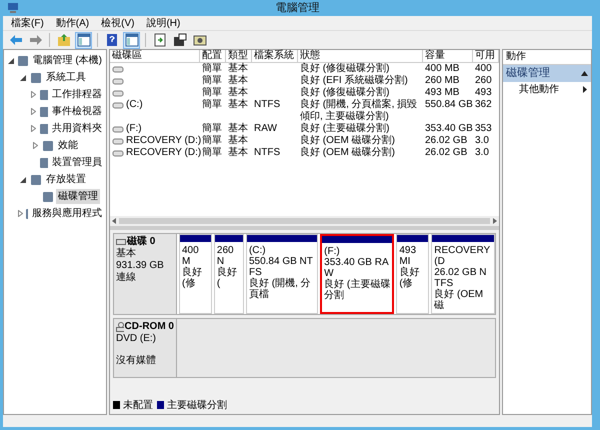  I want to click on partition-info: RECOVERY (D, so click(462, 256).